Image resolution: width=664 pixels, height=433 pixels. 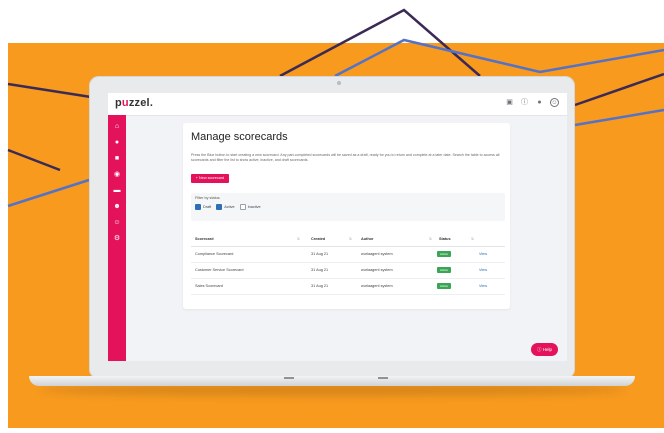 I want to click on column-header-author: Author, so click(x=367, y=239).